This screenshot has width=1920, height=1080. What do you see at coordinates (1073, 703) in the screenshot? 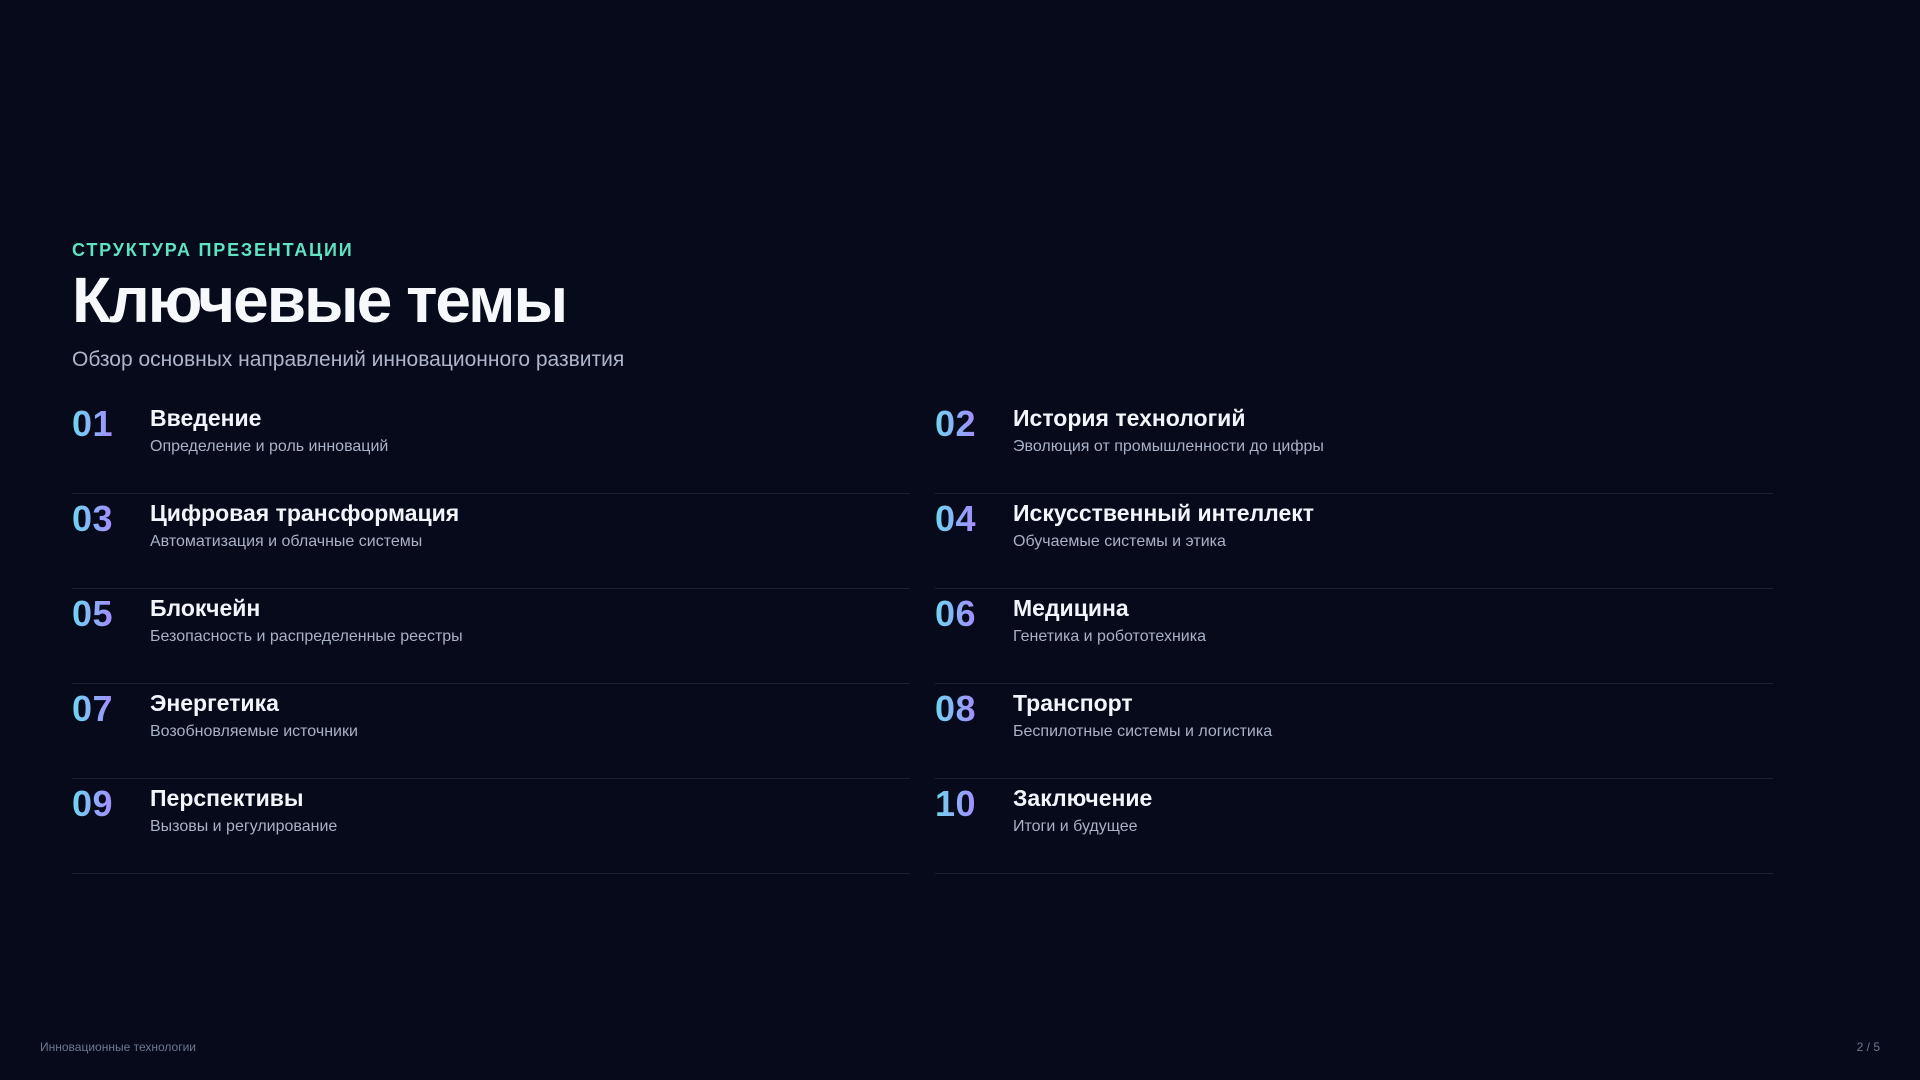
I see `topic-title: Транспорт` at bounding box center [1073, 703].